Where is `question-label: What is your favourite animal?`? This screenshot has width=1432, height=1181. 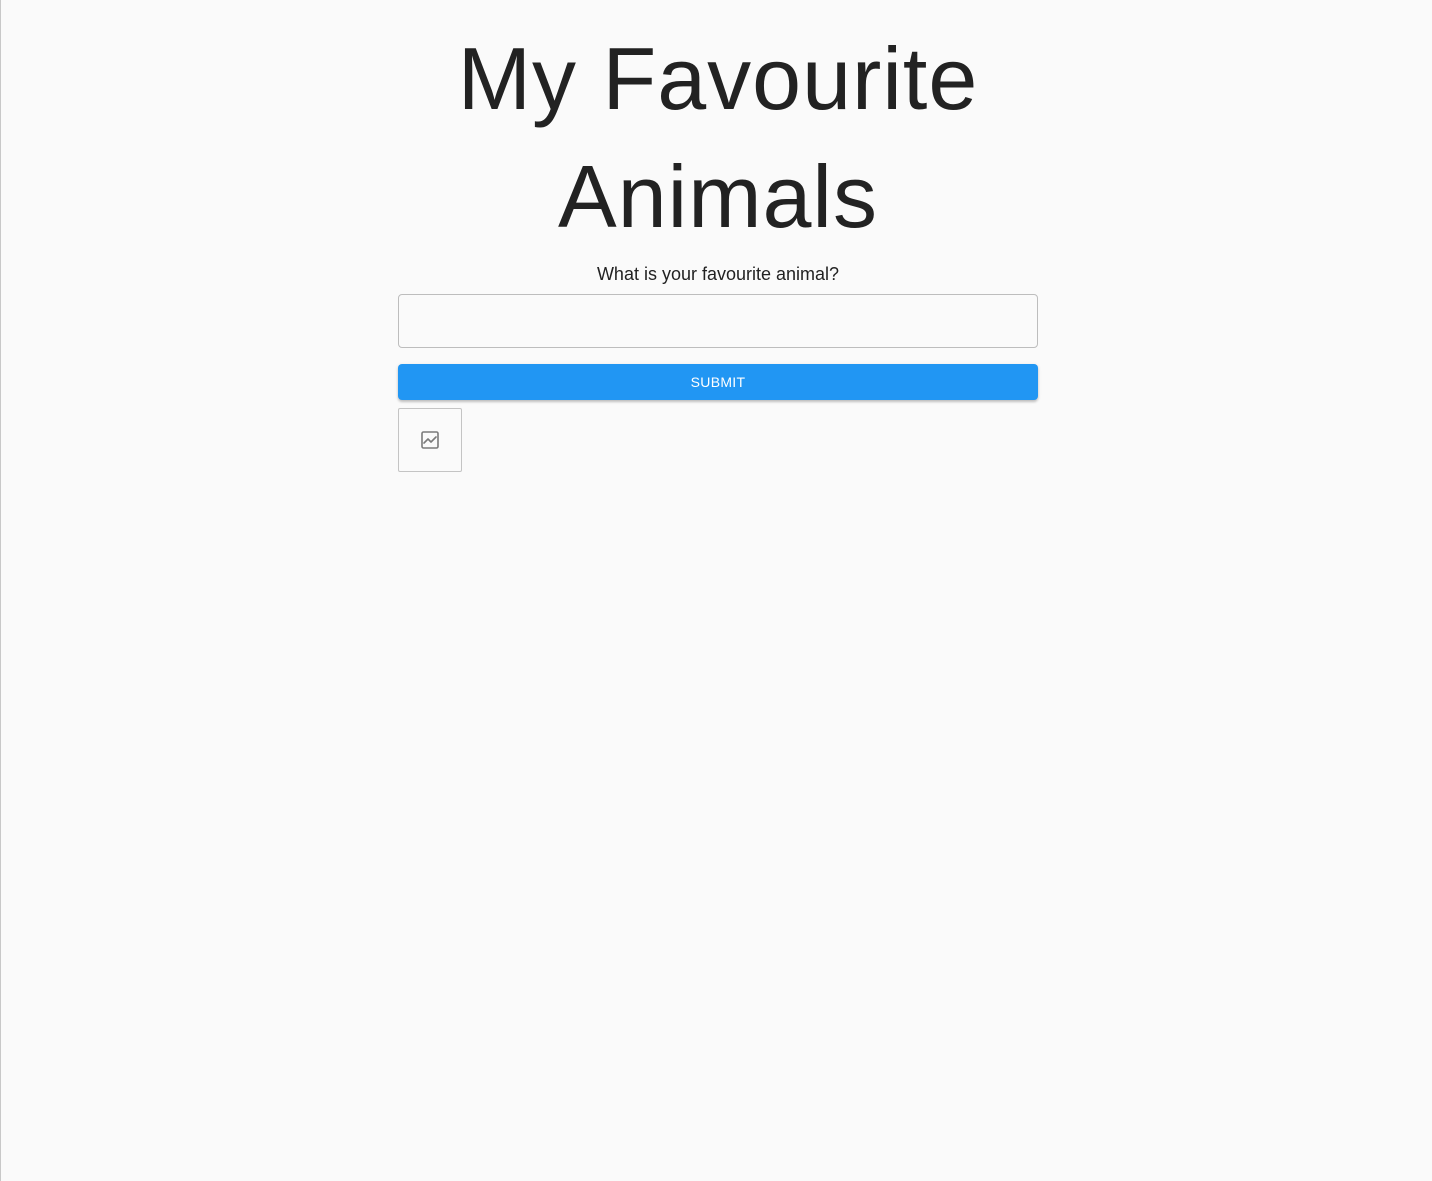
question-label: What is your favourite animal? is located at coordinates (718, 274).